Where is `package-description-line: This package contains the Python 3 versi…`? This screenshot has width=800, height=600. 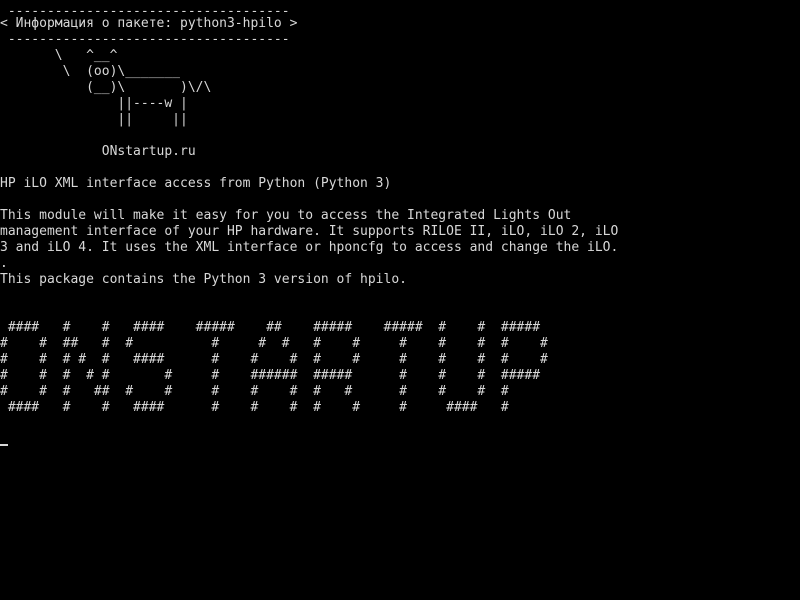
package-description-line: This package contains the Python 3 versi… is located at coordinates (203, 279).